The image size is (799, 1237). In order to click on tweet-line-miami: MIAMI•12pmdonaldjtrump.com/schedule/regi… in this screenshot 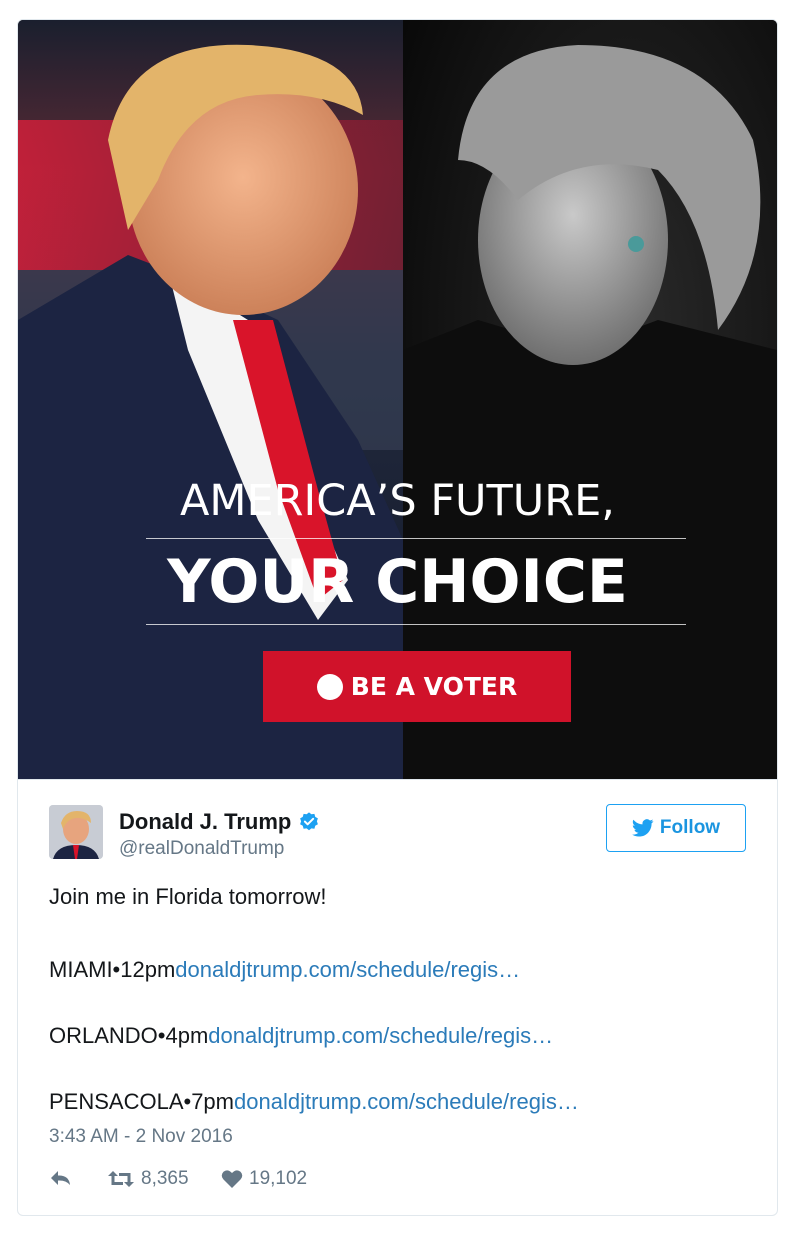, I will do `click(284, 970)`.